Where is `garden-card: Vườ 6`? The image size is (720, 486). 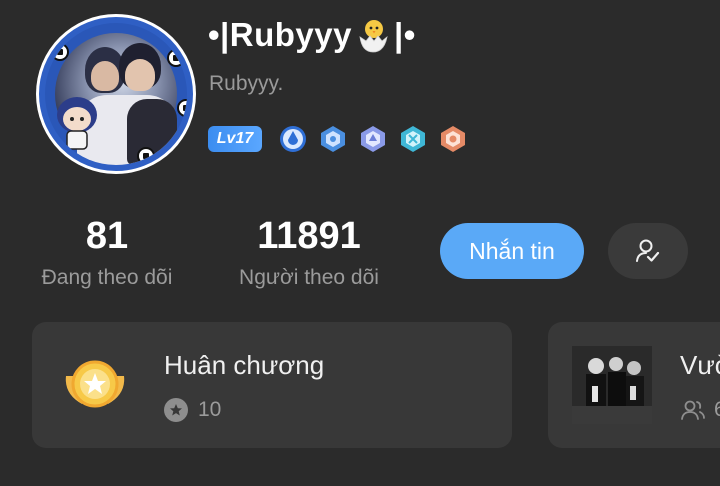 garden-card: Vườ 6 is located at coordinates (634, 385).